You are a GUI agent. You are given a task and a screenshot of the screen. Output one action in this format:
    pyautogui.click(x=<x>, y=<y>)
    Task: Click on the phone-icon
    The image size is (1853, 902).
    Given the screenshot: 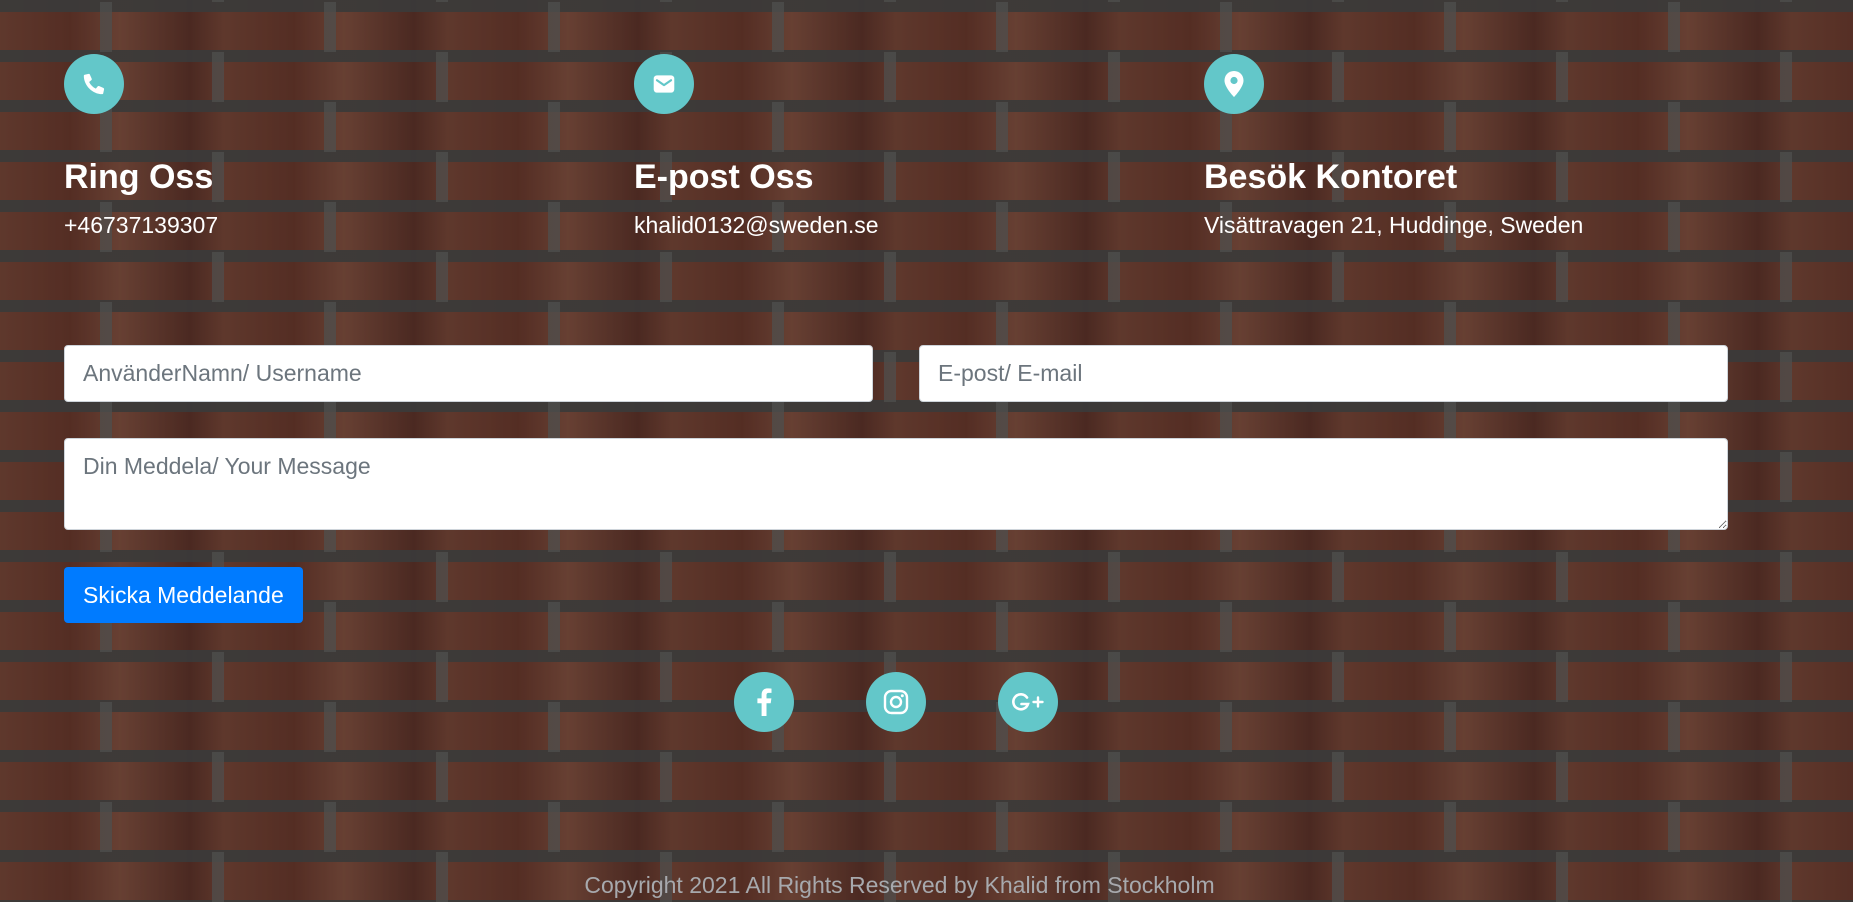 What is the action you would take?
    pyautogui.click(x=94, y=84)
    